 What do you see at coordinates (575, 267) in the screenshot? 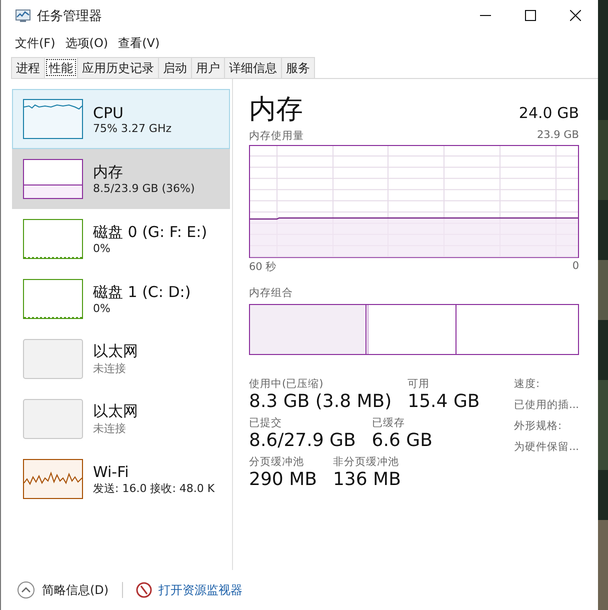
I see `time-end-label: 0` at bounding box center [575, 267].